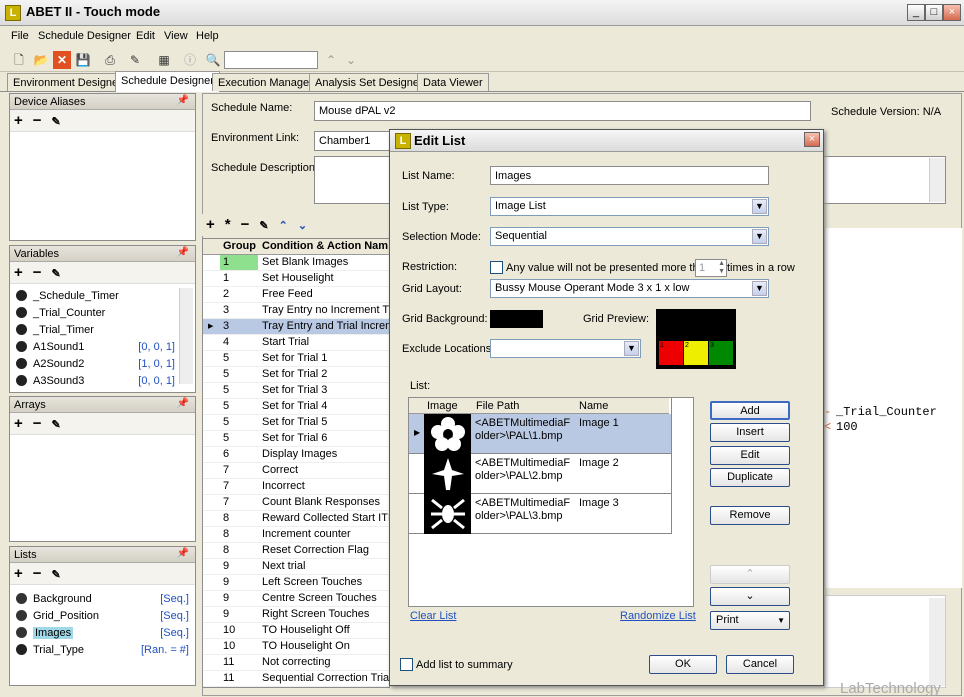 This screenshot has width=964, height=697. I want to click on move-up-button: ⌃, so click(750, 574).